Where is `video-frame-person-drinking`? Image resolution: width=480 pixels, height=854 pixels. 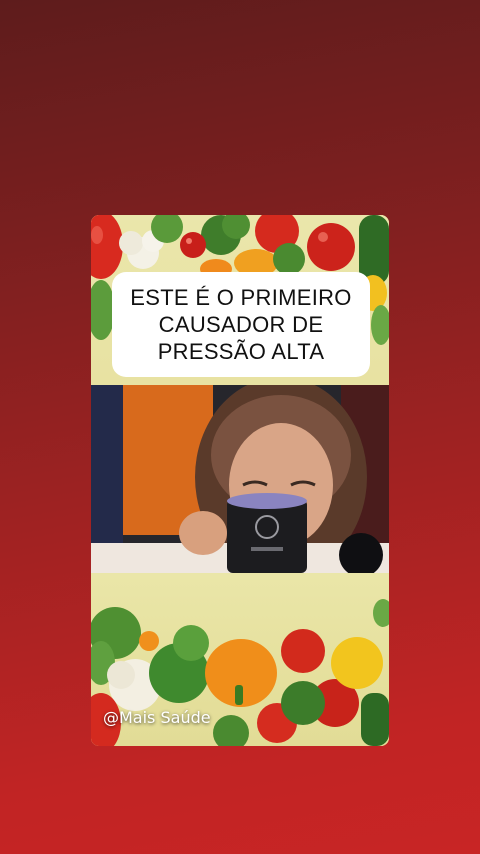 video-frame-person-drinking is located at coordinates (240, 479).